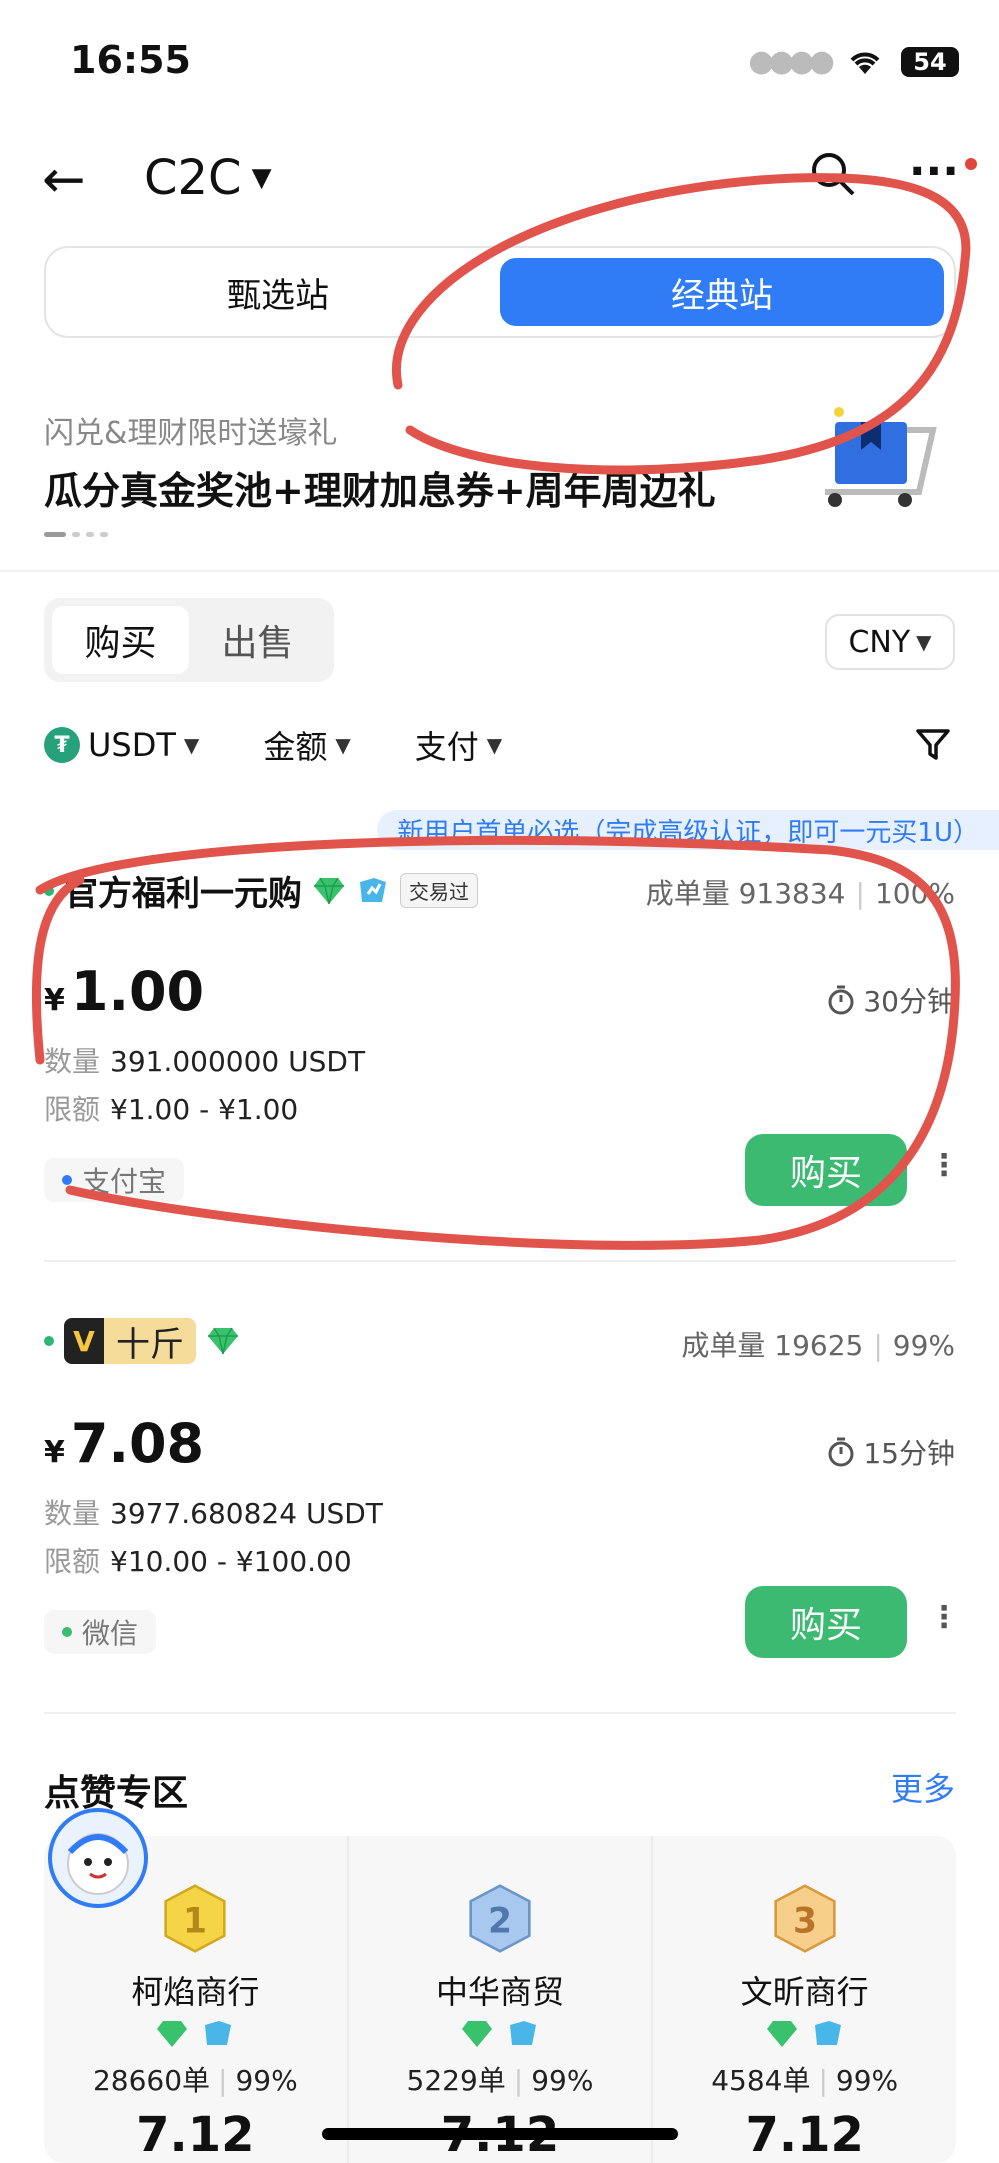 This screenshot has height=2163, width=999. Describe the element at coordinates (124, 991) in the screenshot. I see `ad-1-price: ¥ 1.00` at that location.